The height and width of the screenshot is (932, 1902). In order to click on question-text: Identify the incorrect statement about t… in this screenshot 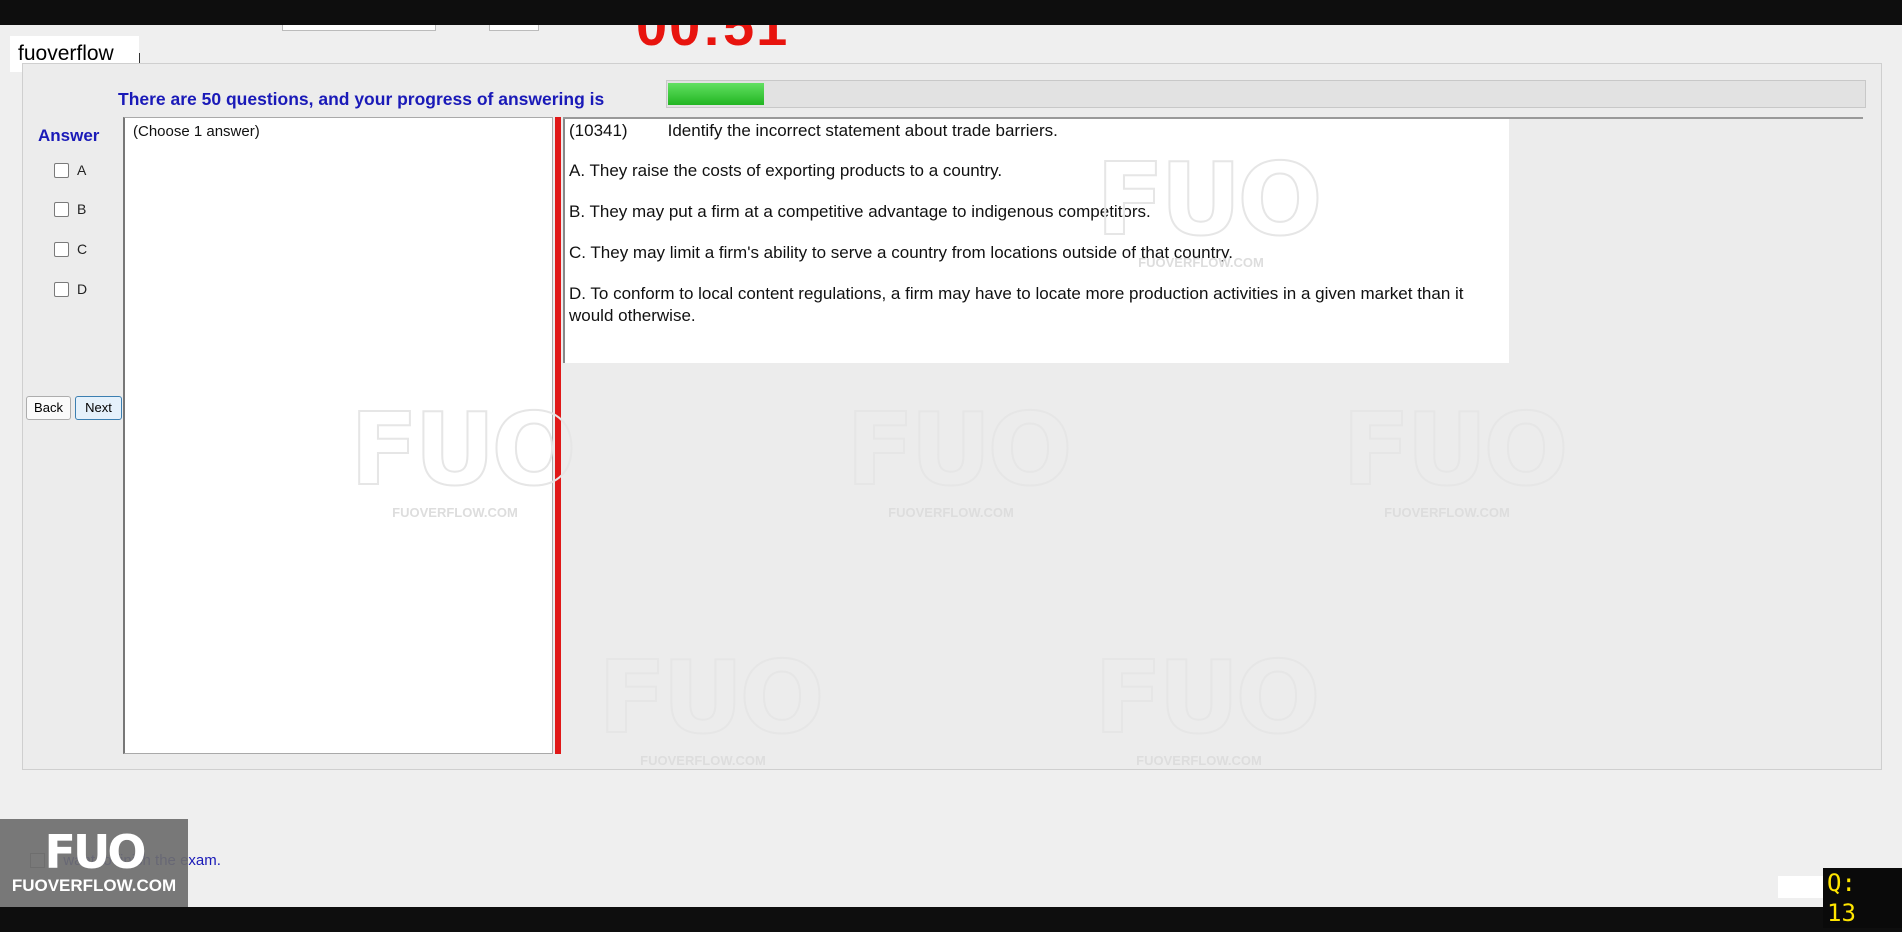, I will do `click(862, 130)`.